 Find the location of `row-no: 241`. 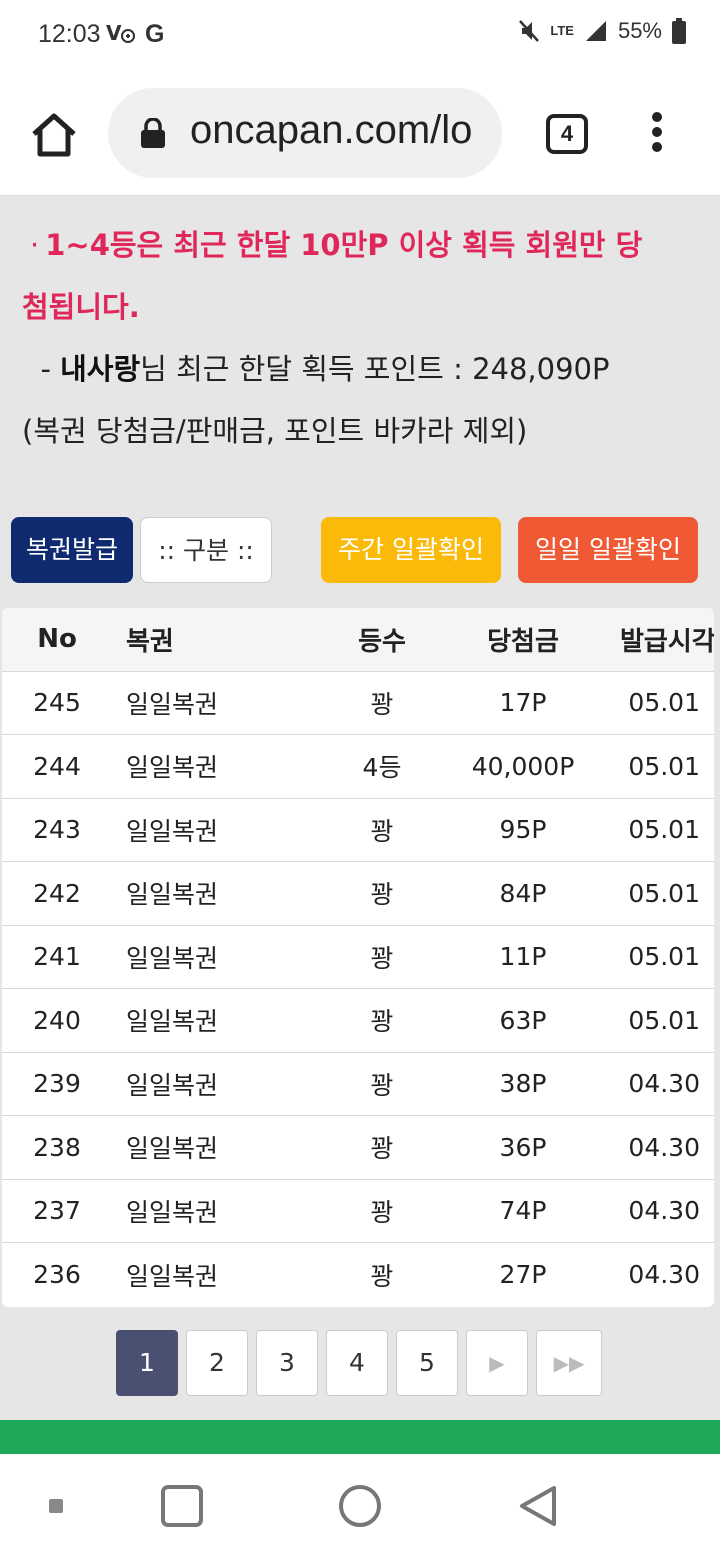

row-no: 241 is located at coordinates (57, 957).